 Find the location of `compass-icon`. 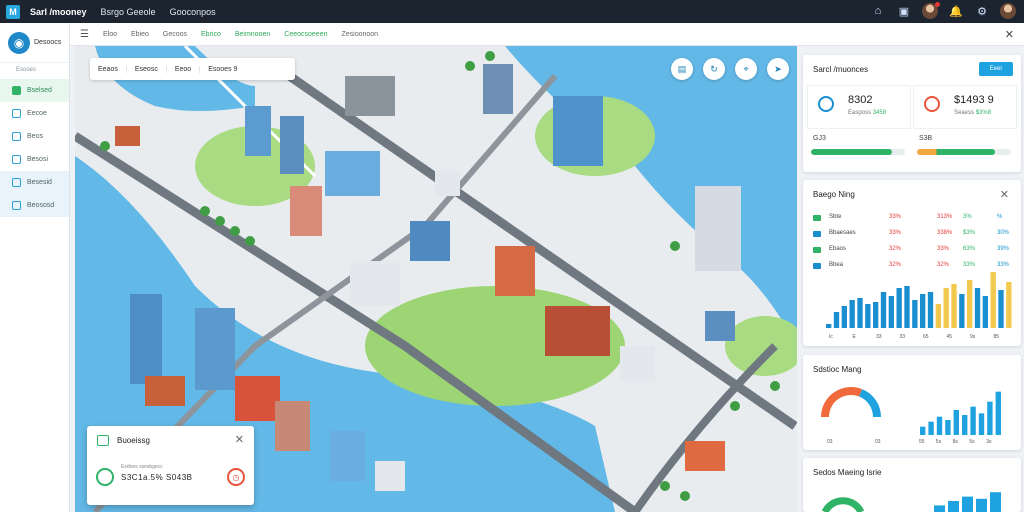

compass-icon is located at coordinates (826, 104).